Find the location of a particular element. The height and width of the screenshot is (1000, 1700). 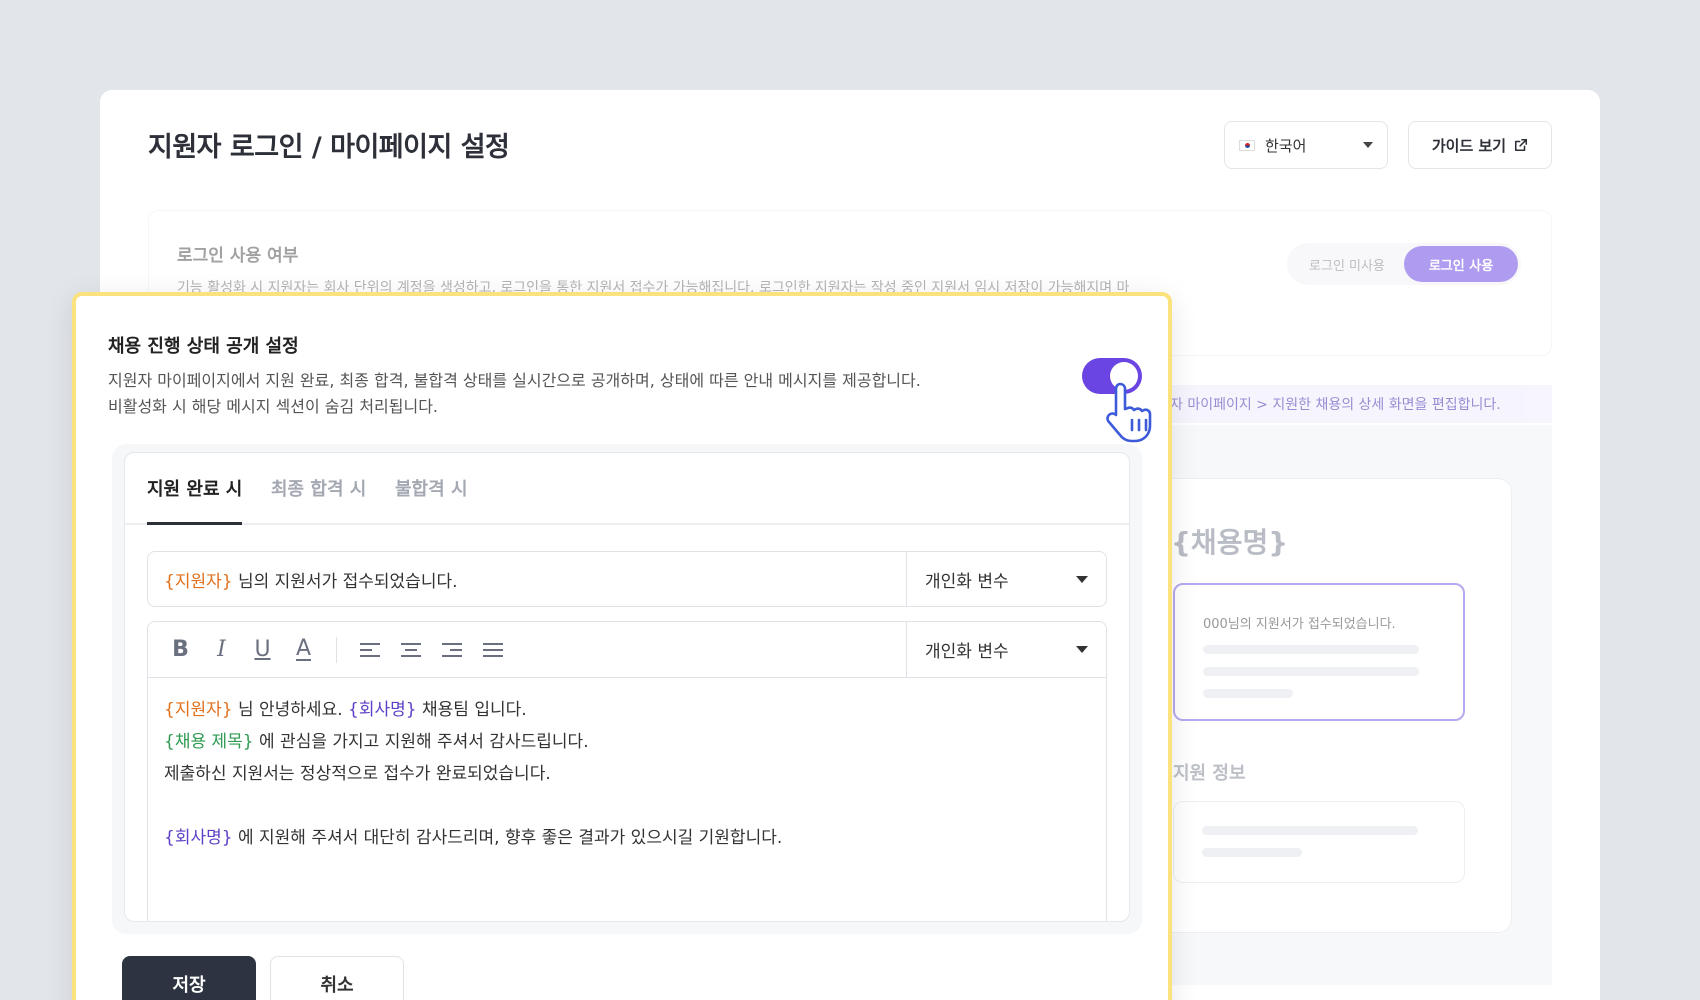

preview-status-message: 000님의 지원서가 접수되었습니다. is located at coordinates (1319, 652).